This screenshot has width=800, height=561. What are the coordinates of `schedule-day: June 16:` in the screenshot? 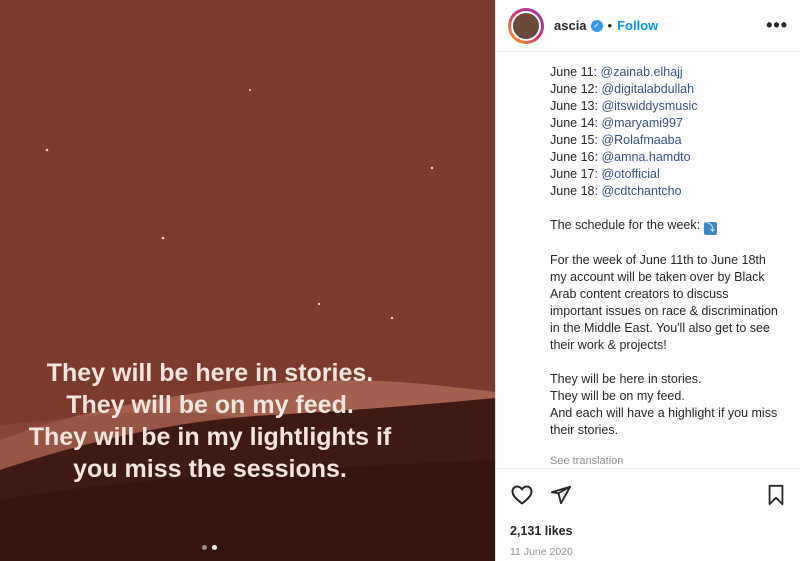 It's located at (574, 157).